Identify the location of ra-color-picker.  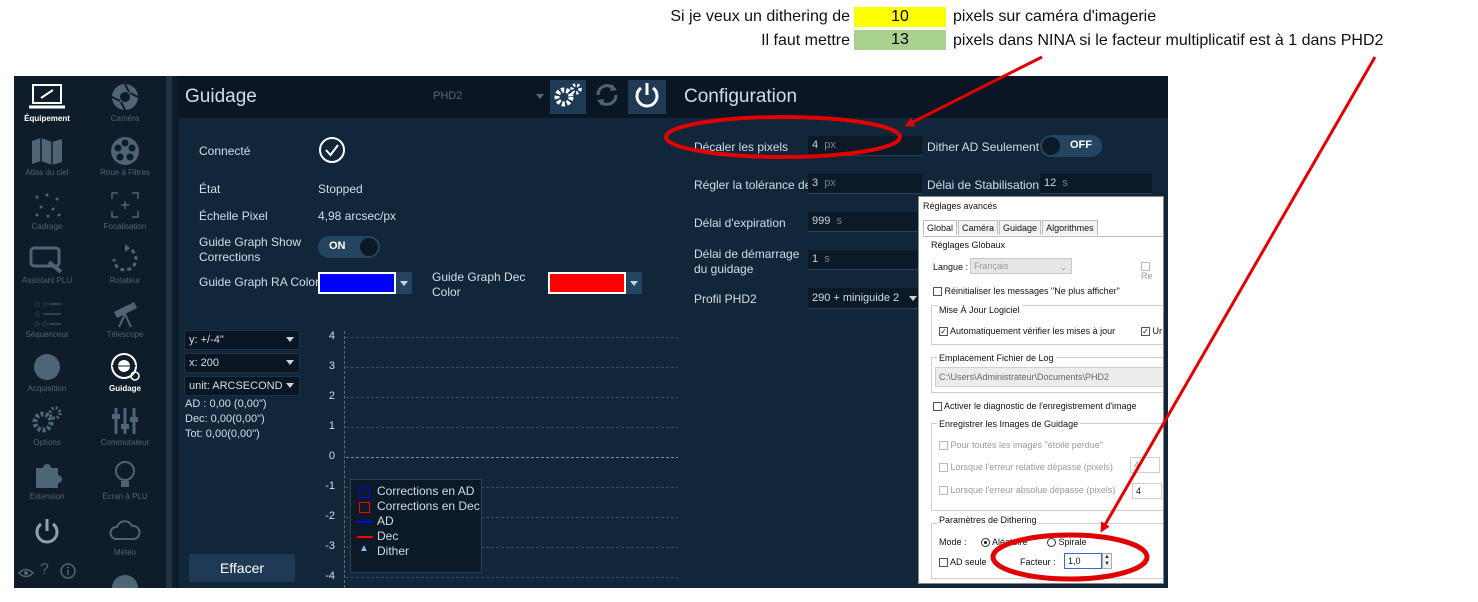
(357, 283).